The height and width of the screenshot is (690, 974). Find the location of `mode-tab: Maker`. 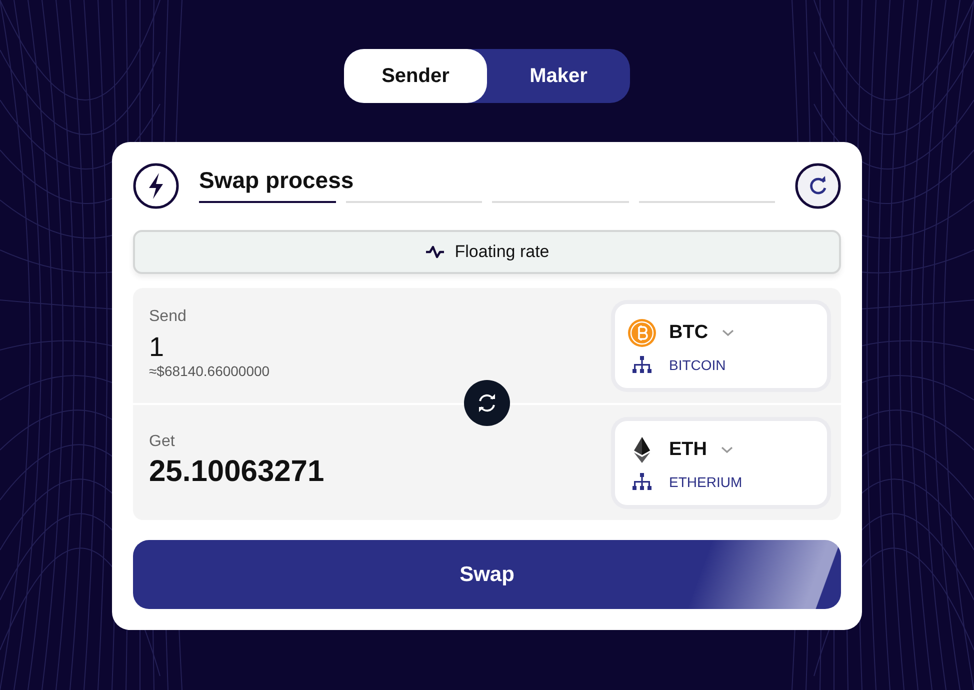

mode-tab: Maker is located at coordinates (558, 76).